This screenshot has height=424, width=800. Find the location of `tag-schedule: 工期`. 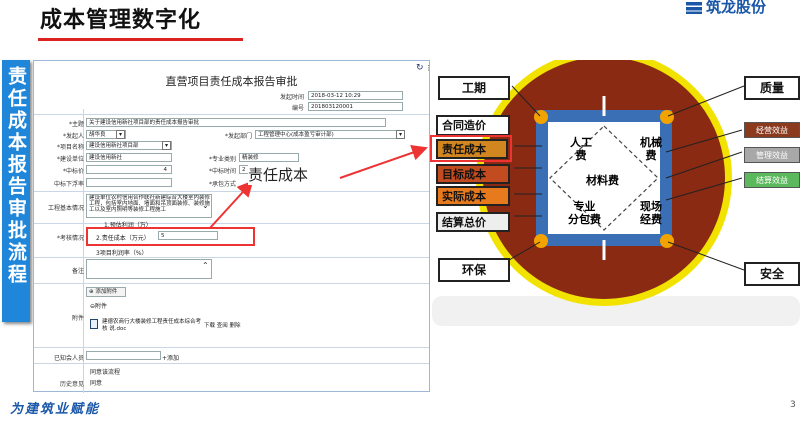

tag-schedule: 工期 is located at coordinates (474, 88).